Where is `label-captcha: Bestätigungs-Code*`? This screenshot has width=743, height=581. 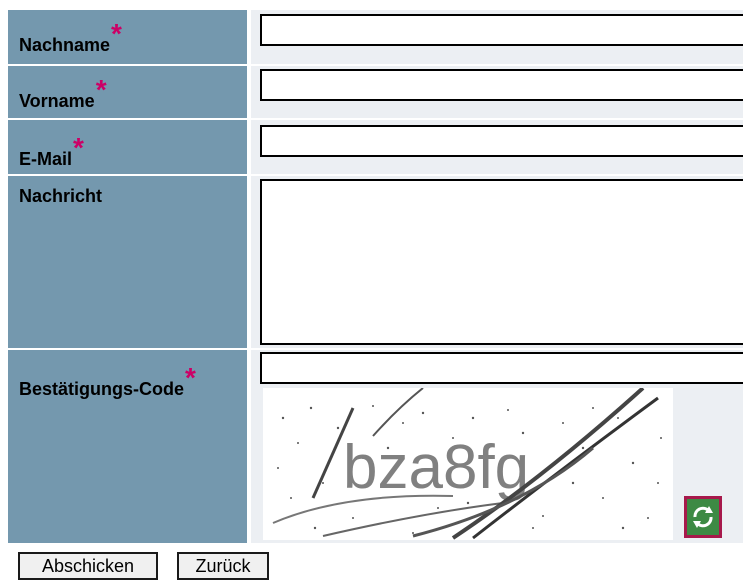 label-captcha: Bestätigungs-Code* is located at coordinates (127, 446).